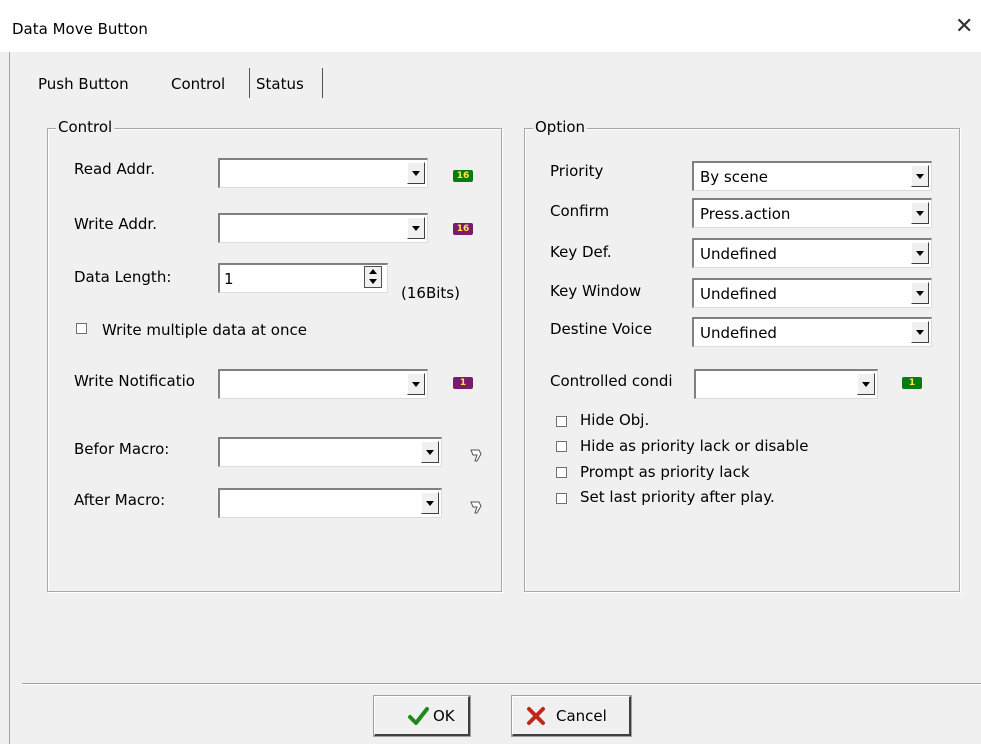 This screenshot has height=744, width=981. Describe the element at coordinates (81, 328) in the screenshot. I see `write-multiple-checkbox` at that location.